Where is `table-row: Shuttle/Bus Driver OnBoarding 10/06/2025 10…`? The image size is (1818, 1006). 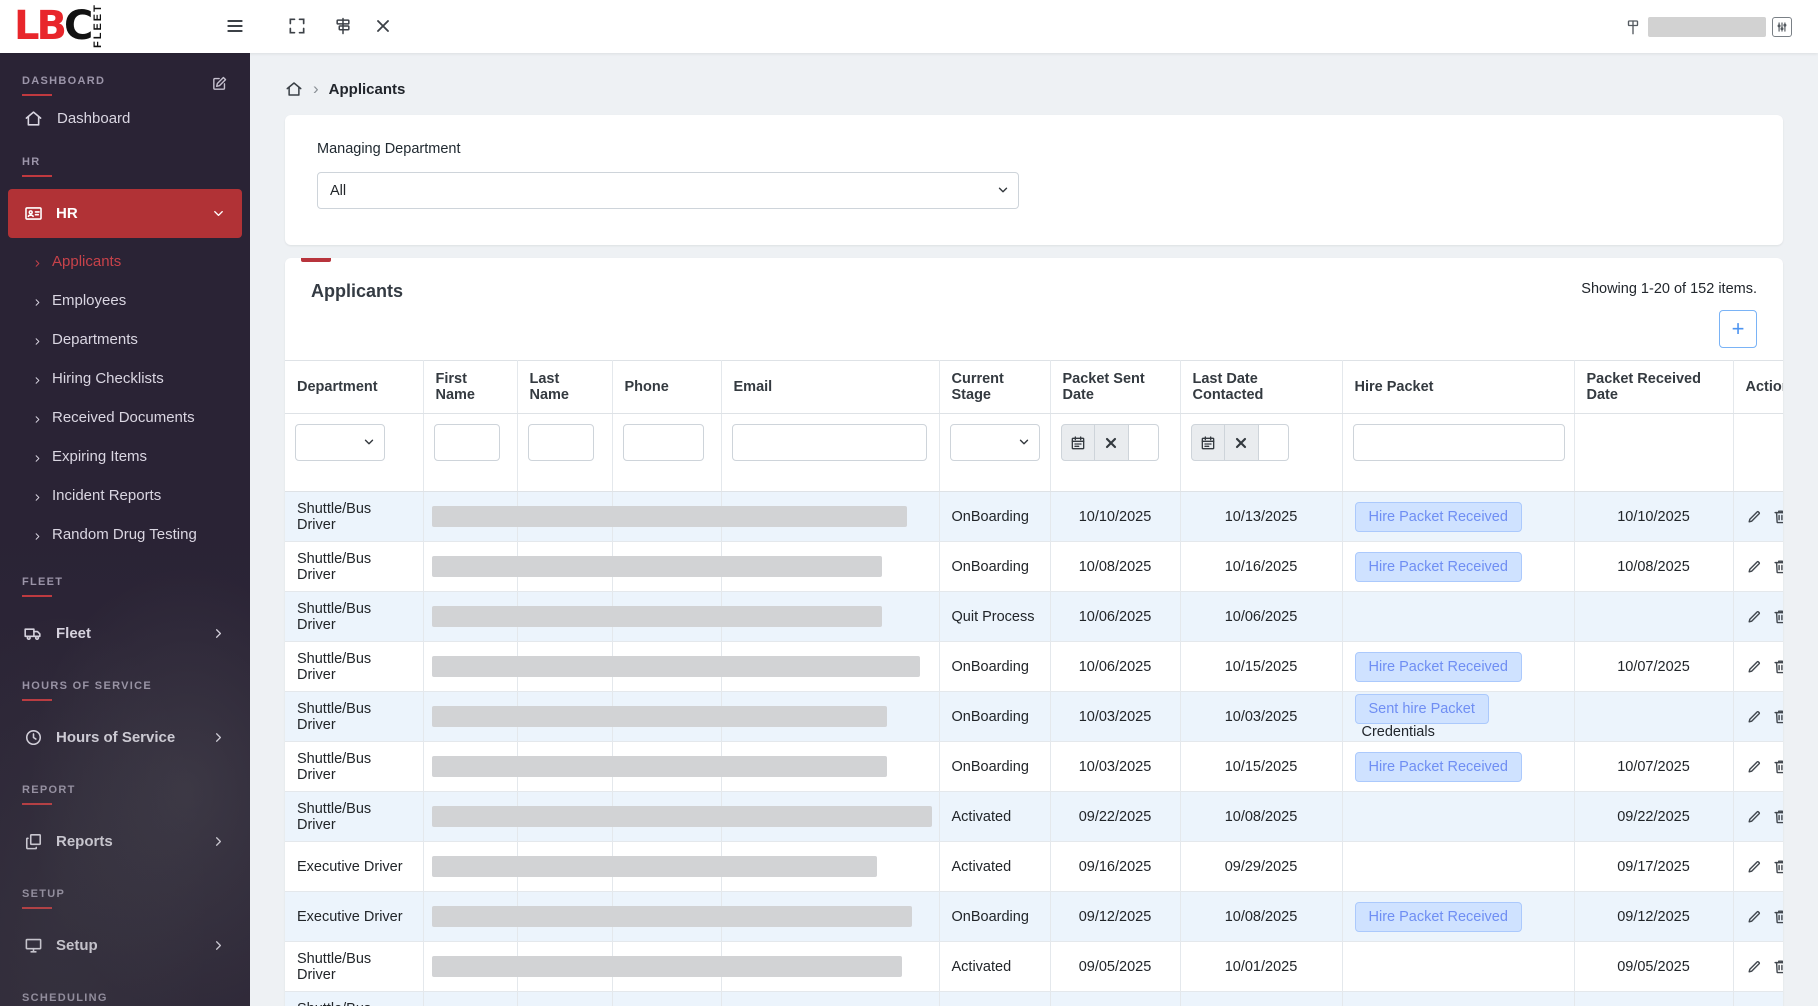 table-row: Shuttle/Bus Driver OnBoarding 10/06/2025 10… is located at coordinates (1034, 666).